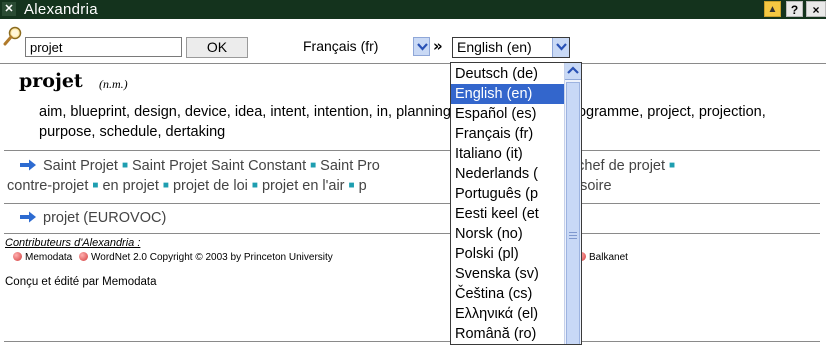 Image resolution: width=826 pixels, height=345 pixels. I want to click on dropdown-scrollbar, so click(572, 203).